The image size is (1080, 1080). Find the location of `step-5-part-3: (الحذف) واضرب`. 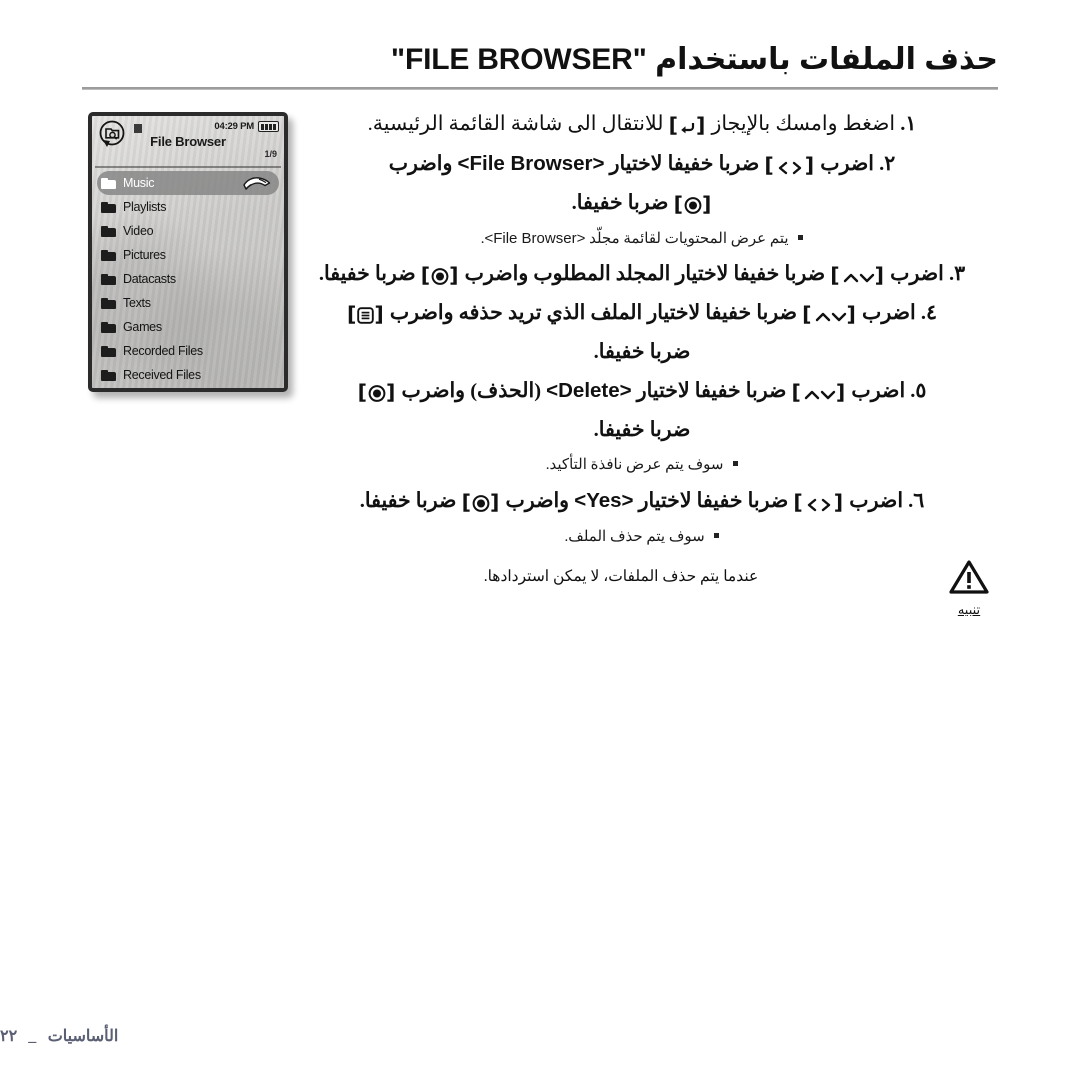

step-5-part-3: (الحذف) واضرب is located at coordinates (471, 391).